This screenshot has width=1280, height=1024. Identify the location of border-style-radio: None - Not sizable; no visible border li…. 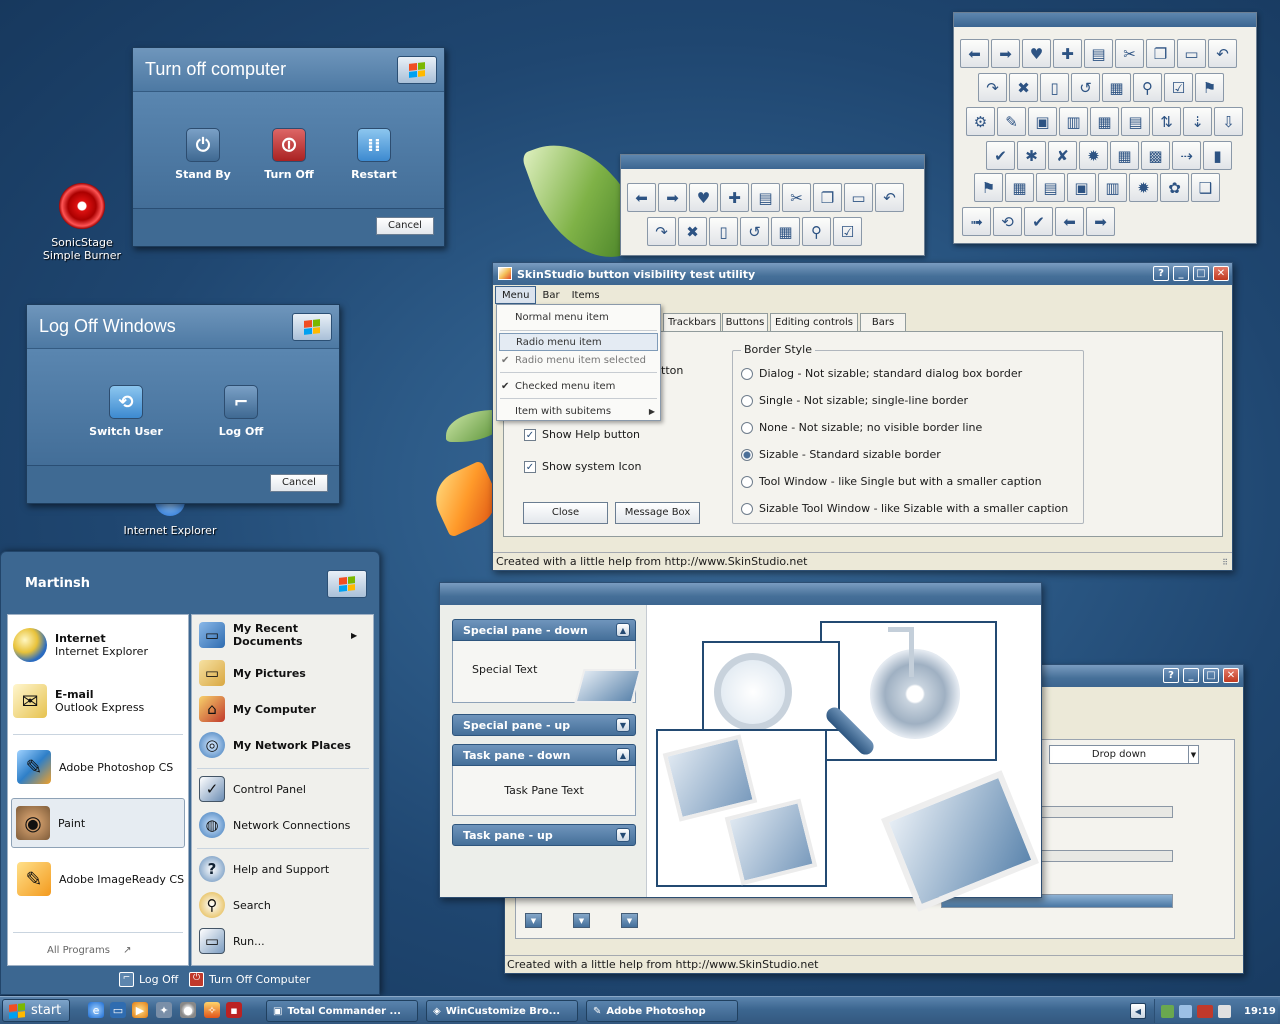
(861, 427).